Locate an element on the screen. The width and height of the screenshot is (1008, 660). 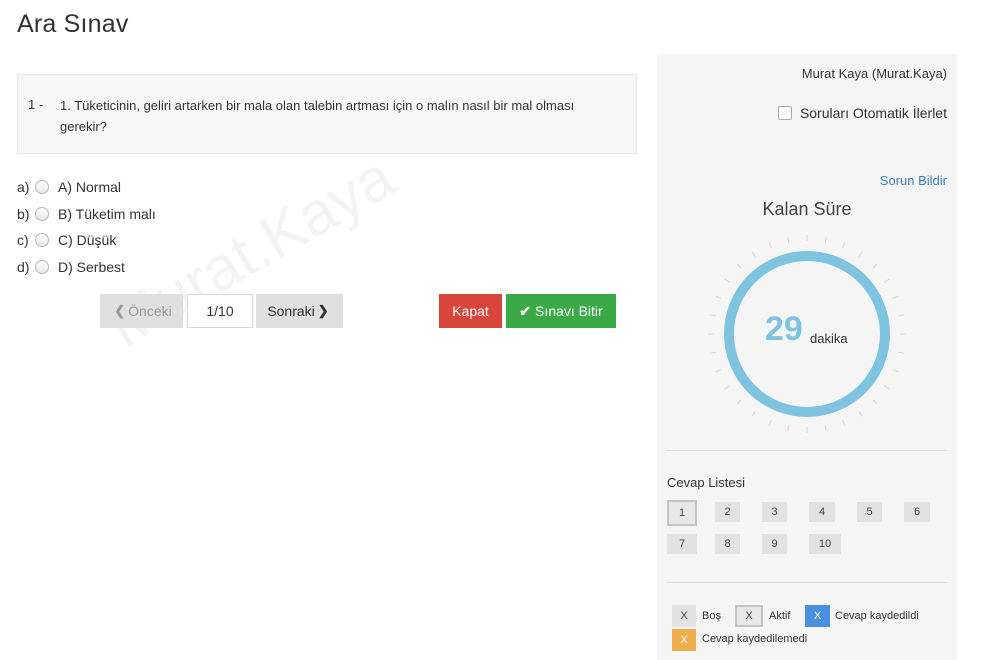
timer-ring is located at coordinates (807, 334).